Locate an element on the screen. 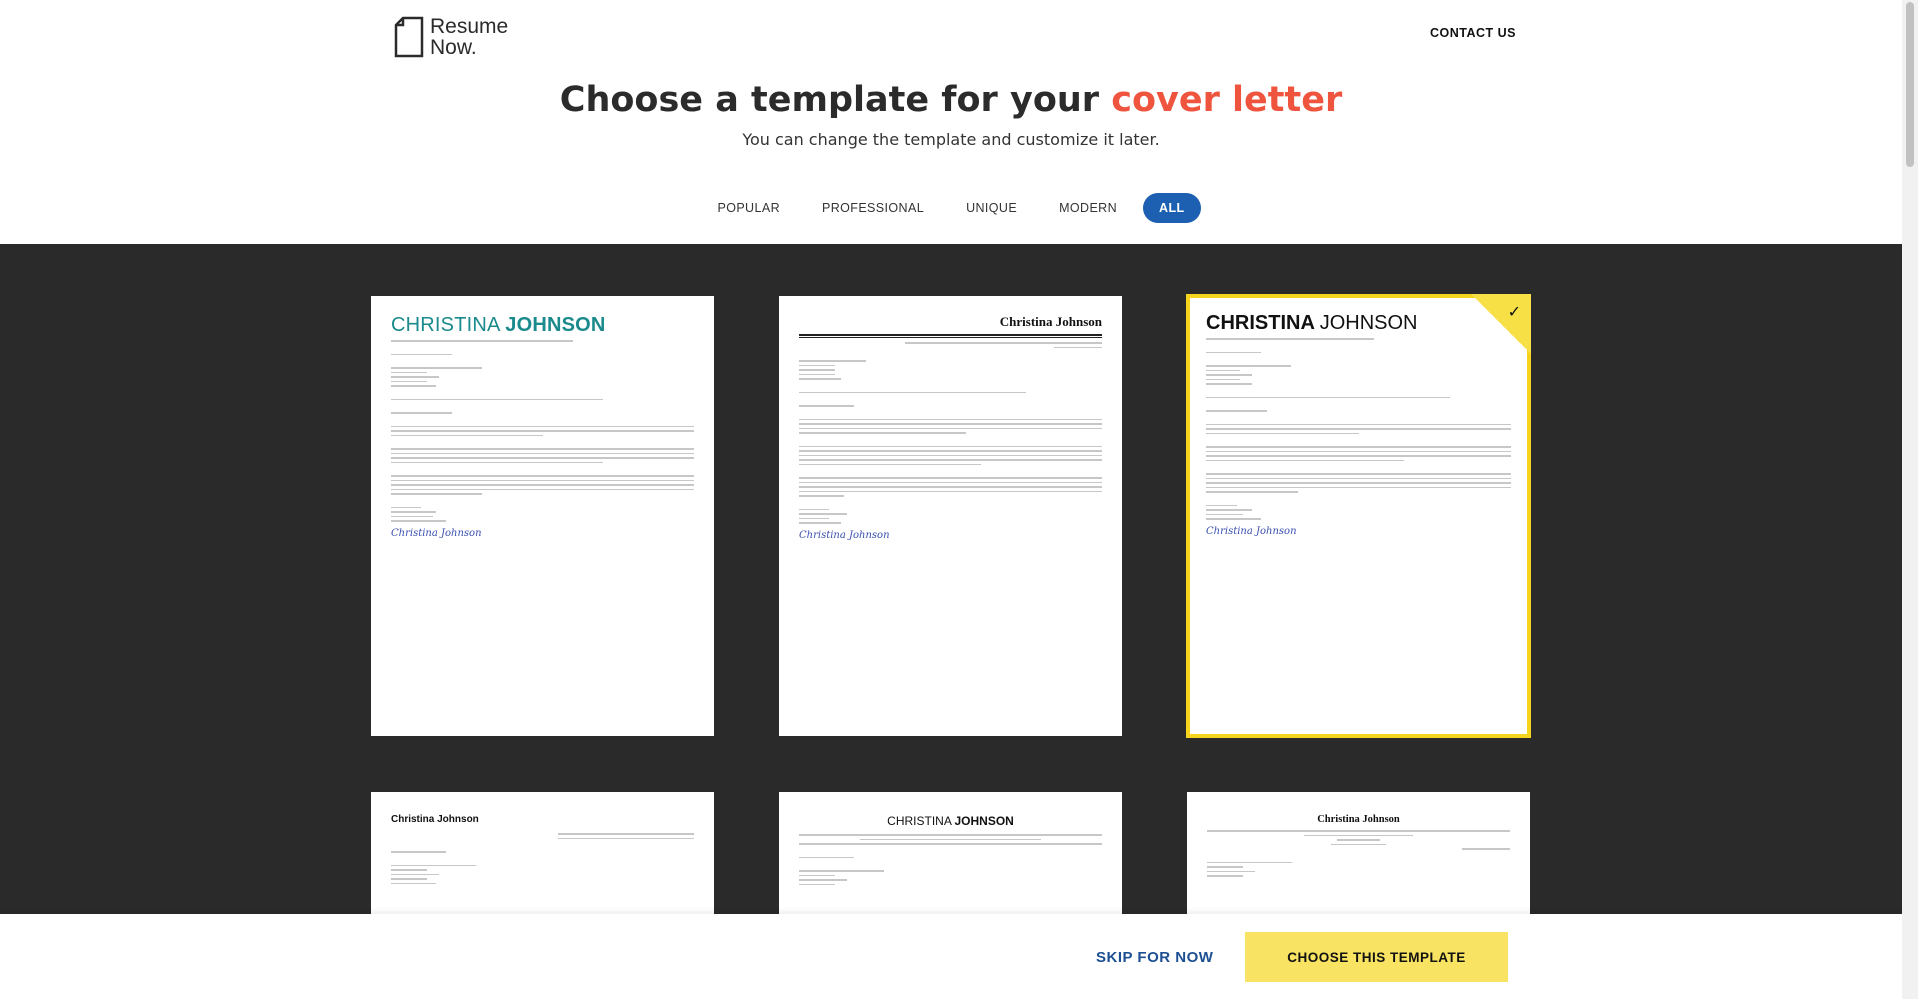 The height and width of the screenshot is (999, 1918). page-title: Choose a template for your cover letter is located at coordinates (951, 100).